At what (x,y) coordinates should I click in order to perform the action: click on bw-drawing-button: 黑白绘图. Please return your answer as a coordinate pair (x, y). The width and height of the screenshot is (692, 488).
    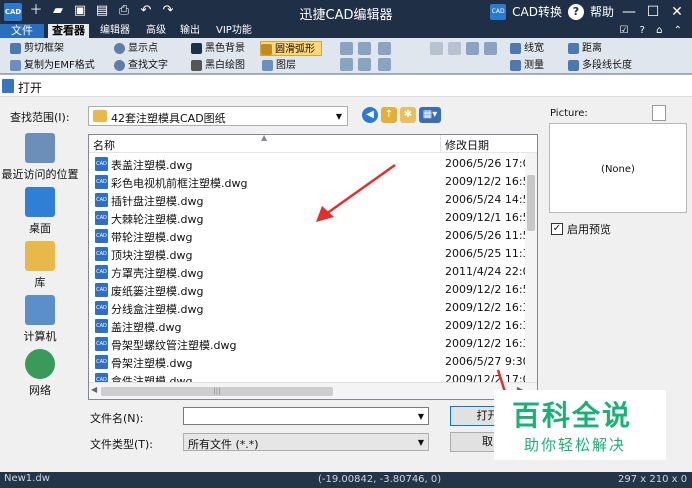
    Looking at the image, I should click on (218, 65).